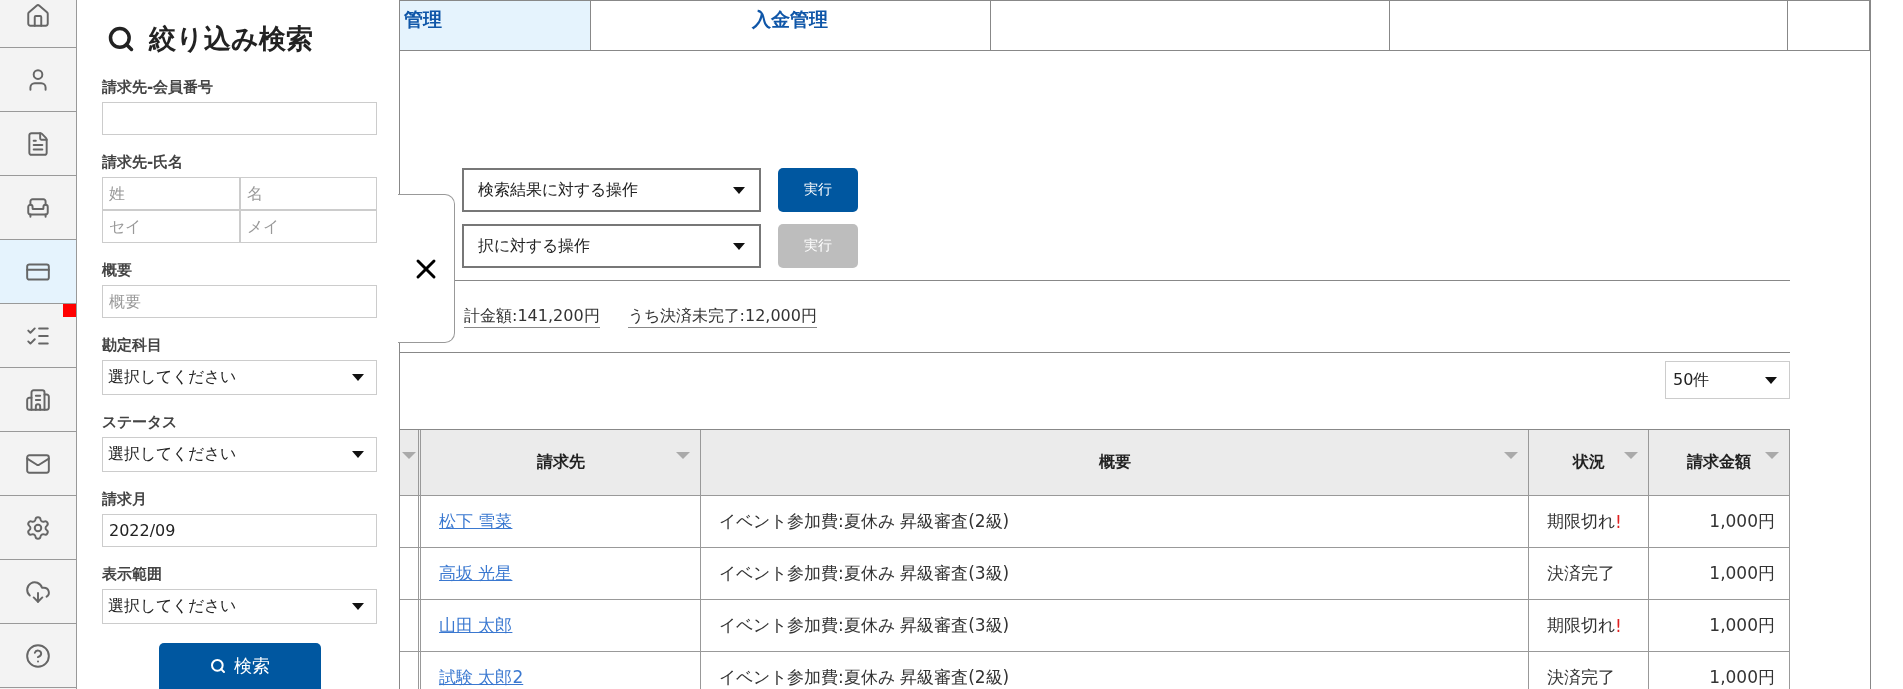  Describe the element at coordinates (722, 316) in the screenshot. I see `total-amount: うち決済未完了:12,000円` at that location.